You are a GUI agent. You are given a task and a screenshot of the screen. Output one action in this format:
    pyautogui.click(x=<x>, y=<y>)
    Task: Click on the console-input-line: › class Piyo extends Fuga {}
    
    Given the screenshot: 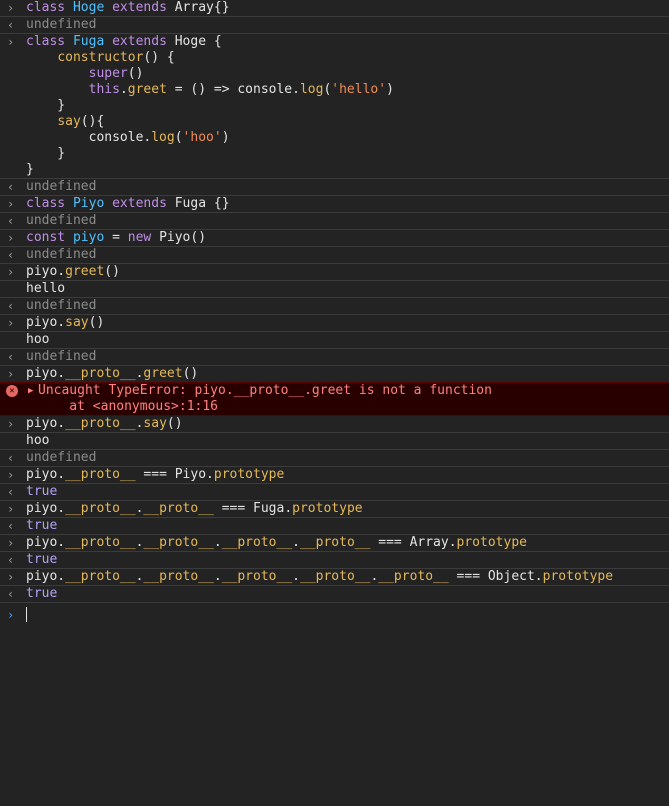 What is the action you would take?
    pyautogui.click(x=334, y=204)
    